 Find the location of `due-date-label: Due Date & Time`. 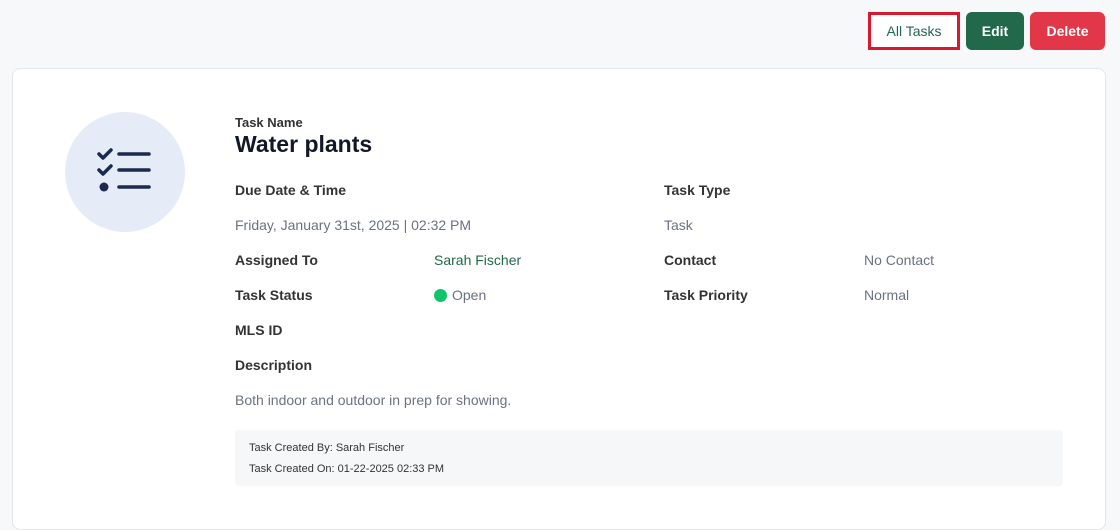

due-date-label: Due Date & Time is located at coordinates (290, 190).